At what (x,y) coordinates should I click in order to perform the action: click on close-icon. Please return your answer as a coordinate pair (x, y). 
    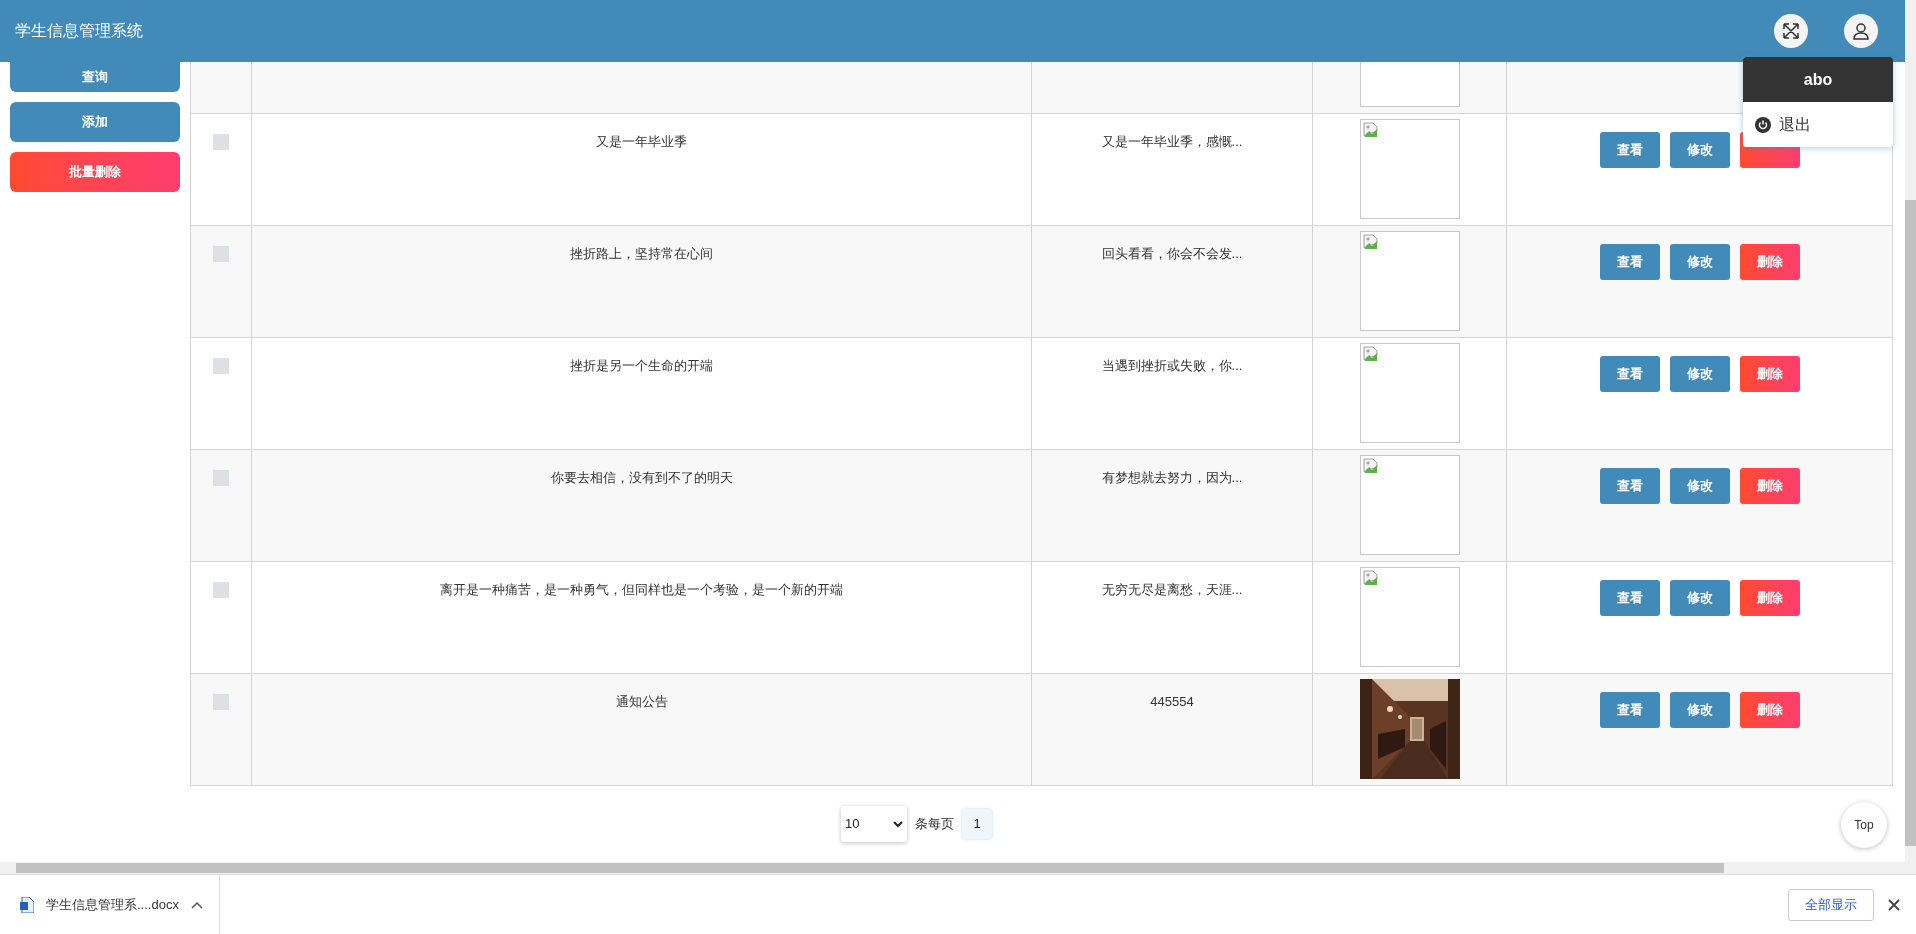
    Looking at the image, I should click on (1894, 904).